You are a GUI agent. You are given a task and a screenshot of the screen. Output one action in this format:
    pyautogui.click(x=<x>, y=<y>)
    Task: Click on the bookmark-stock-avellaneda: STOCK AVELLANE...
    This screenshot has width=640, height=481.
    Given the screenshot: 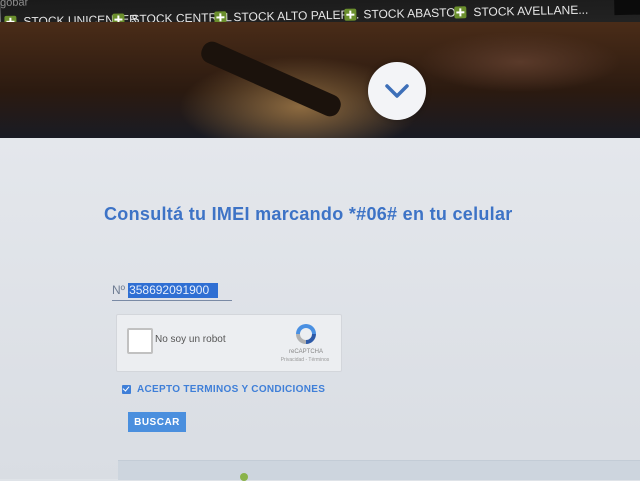 What is the action you would take?
    pyautogui.click(x=521, y=11)
    